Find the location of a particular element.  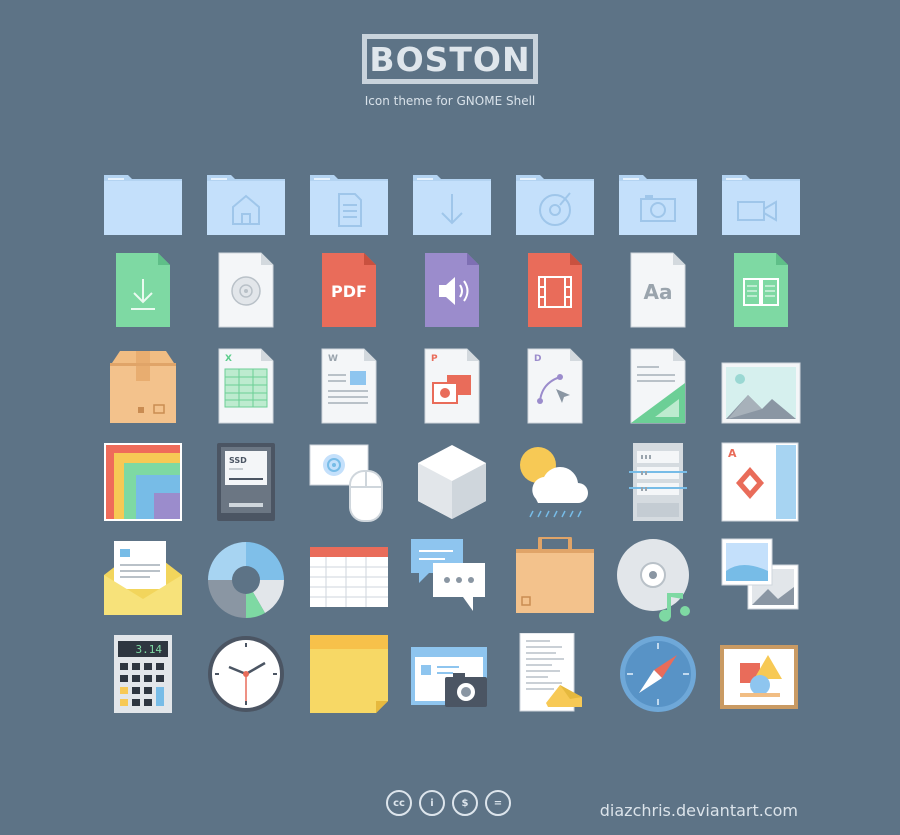

no-derivatives-icon: = is located at coordinates (498, 803).